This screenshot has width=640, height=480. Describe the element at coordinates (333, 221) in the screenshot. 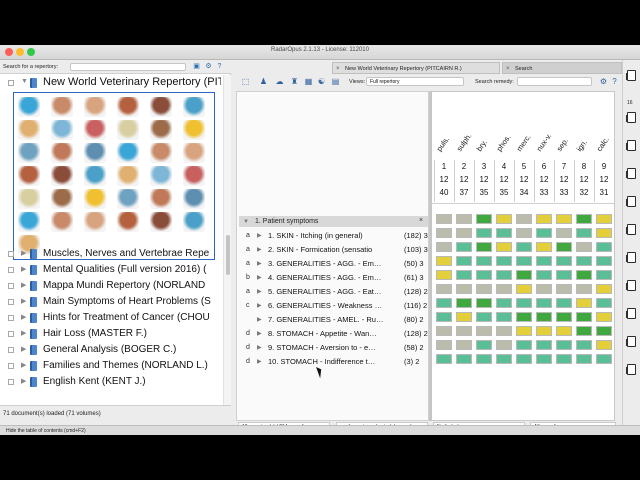

I see `symptom-group-header: ▼ 1. Patient symptoms ×` at that location.